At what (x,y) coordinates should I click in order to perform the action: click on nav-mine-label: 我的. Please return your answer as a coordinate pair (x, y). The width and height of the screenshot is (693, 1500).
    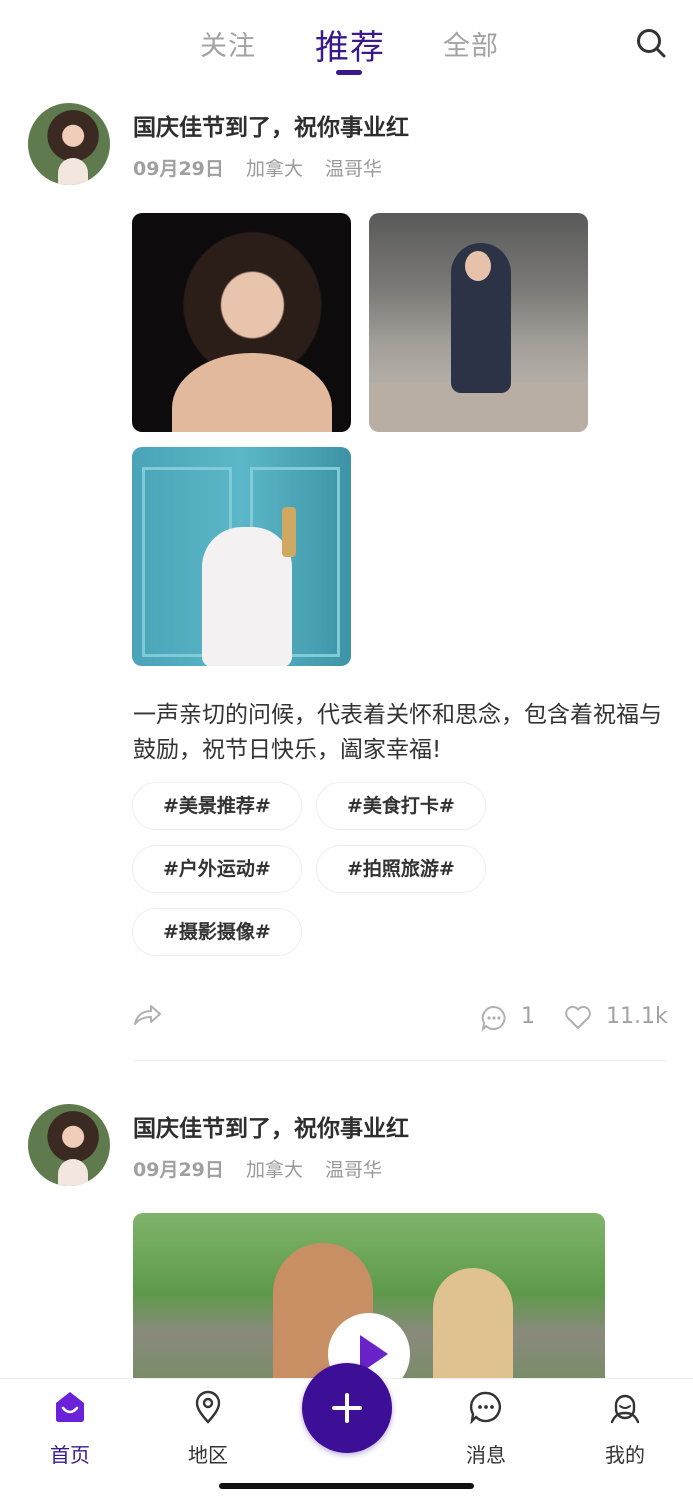
    Looking at the image, I should click on (625, 1455).